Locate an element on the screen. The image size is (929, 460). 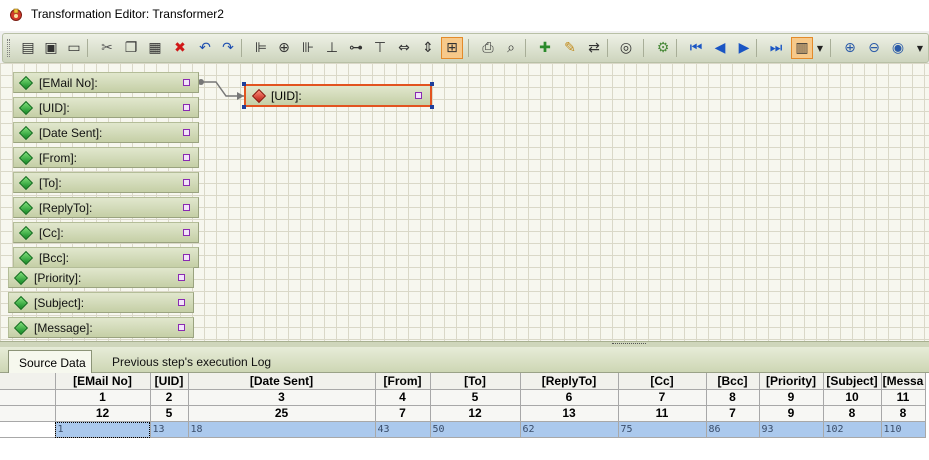
grid-cell: 18 is located at coordinates (282, 429).